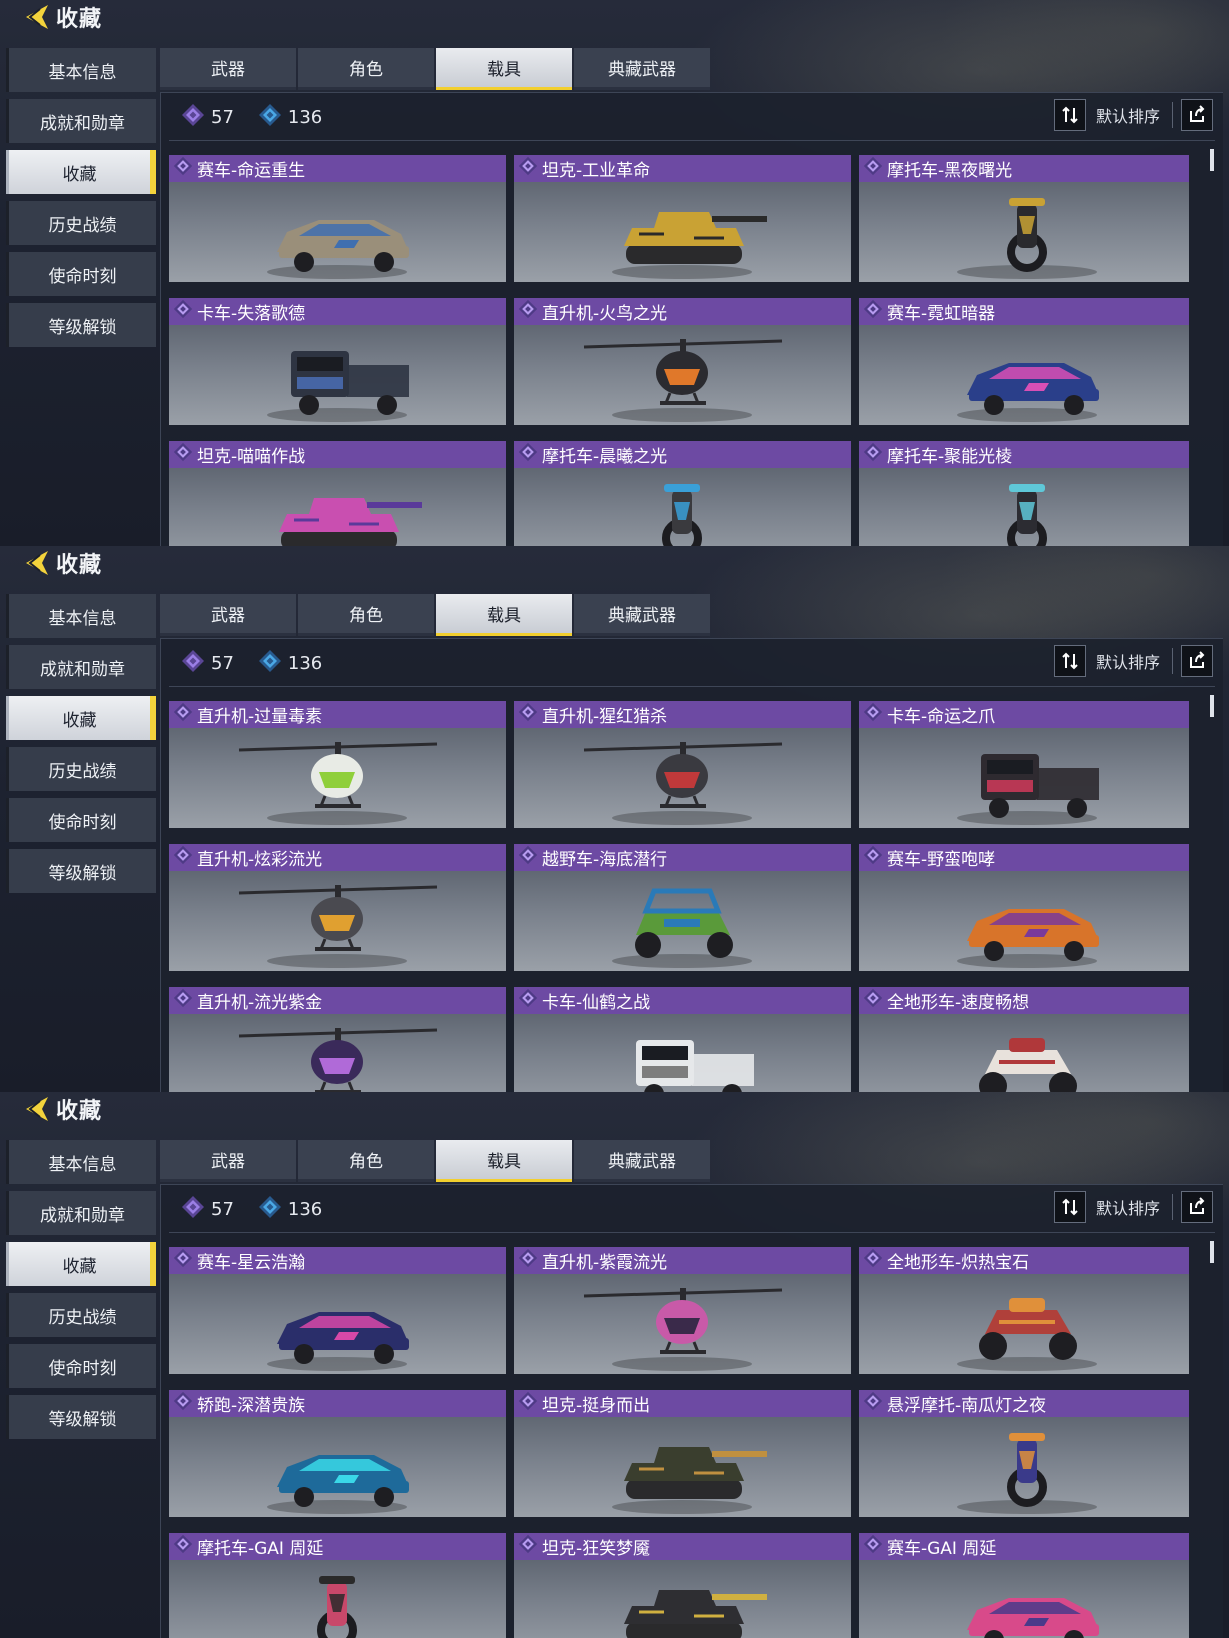 Image resolution: width=1229 pixels, height=1638 pixels. Describe the element at coordinates (682, 1000) in the screenshot. I see `vehicle-card-header: 卡车-仙鹤之战` at that location.